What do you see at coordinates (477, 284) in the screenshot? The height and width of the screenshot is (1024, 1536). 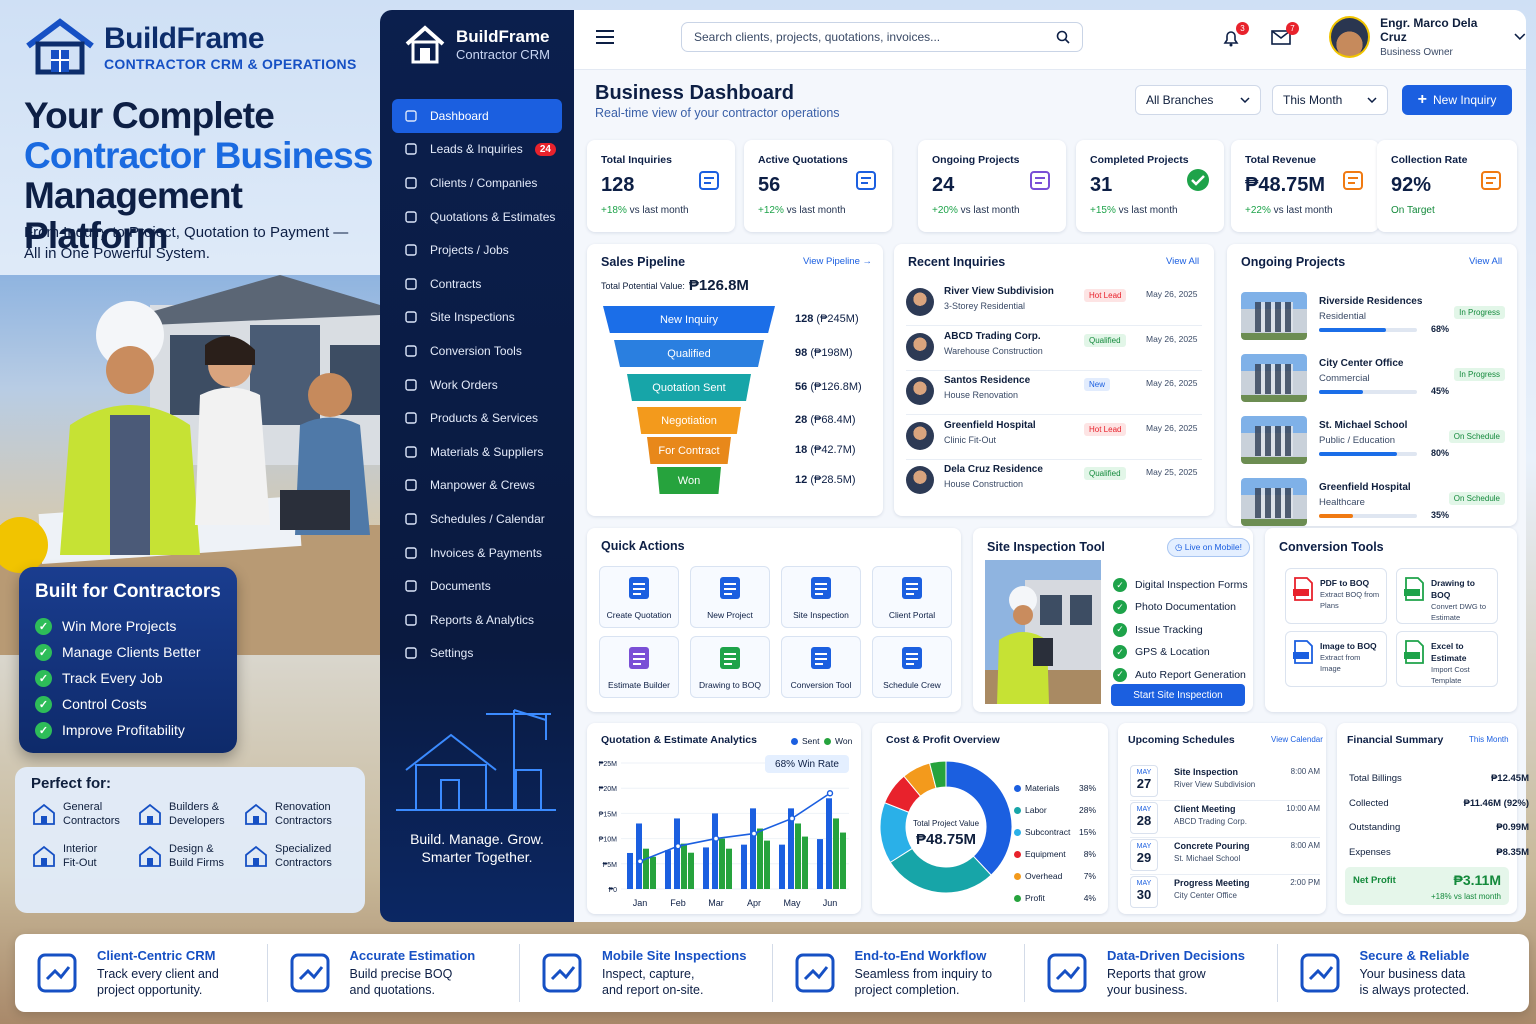 I see `sidebar-item-contracts: Contracts` at bounding box center [477, 284].